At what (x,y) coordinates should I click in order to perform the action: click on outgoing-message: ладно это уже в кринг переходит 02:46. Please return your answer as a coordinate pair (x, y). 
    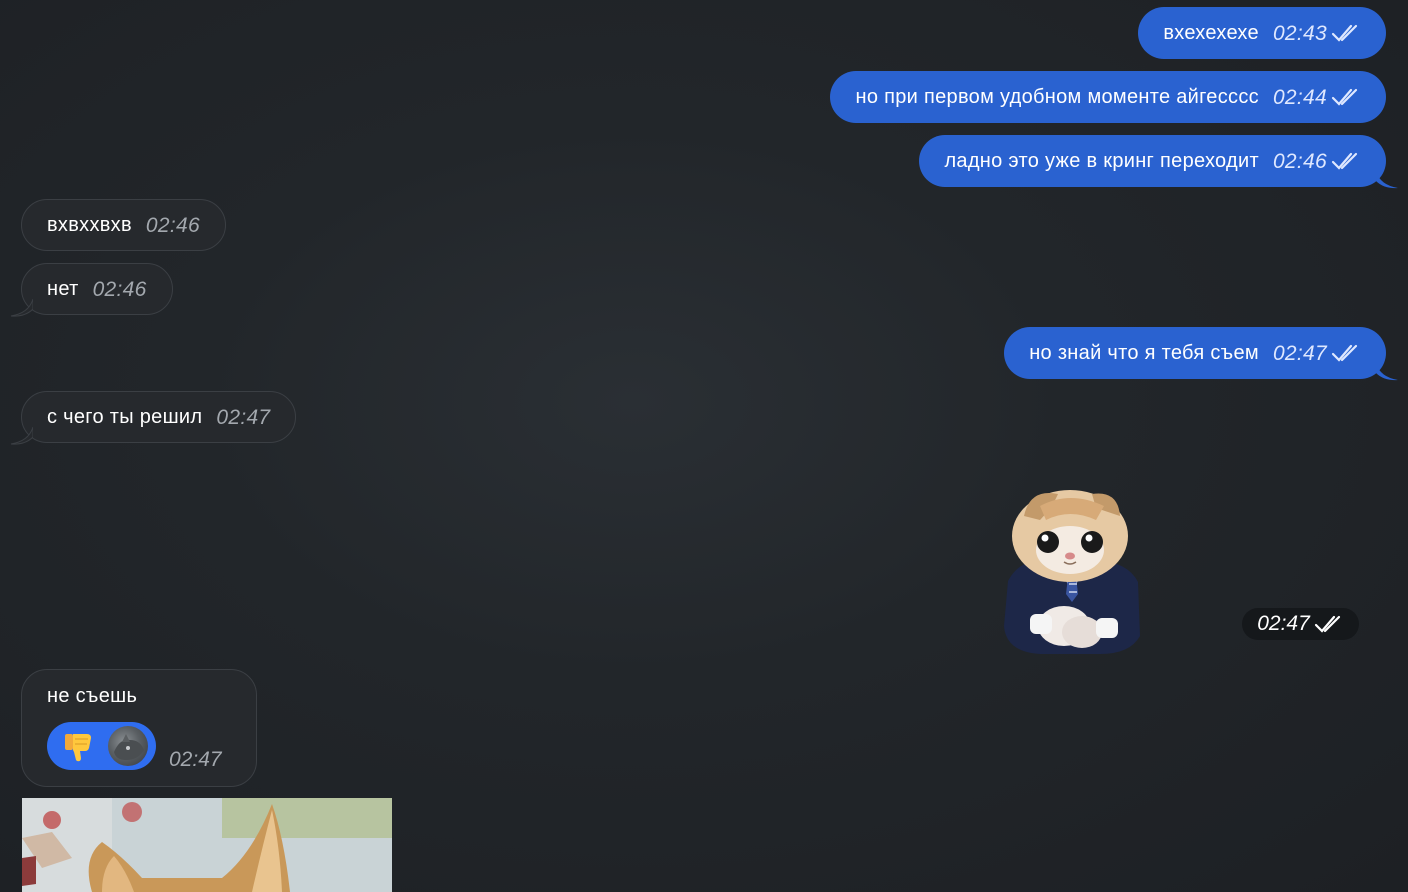
    Looking at the image, I should click on (1152, 161).